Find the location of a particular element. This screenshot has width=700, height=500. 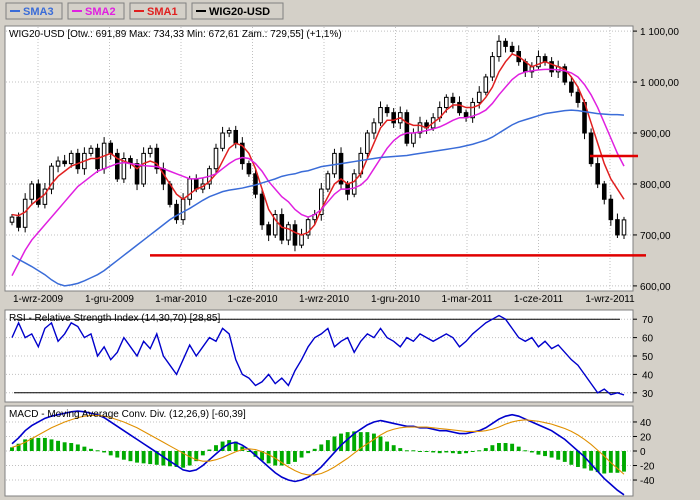

date-tick-label: 1-wrz-2009 is located at coordinates (38, 299).